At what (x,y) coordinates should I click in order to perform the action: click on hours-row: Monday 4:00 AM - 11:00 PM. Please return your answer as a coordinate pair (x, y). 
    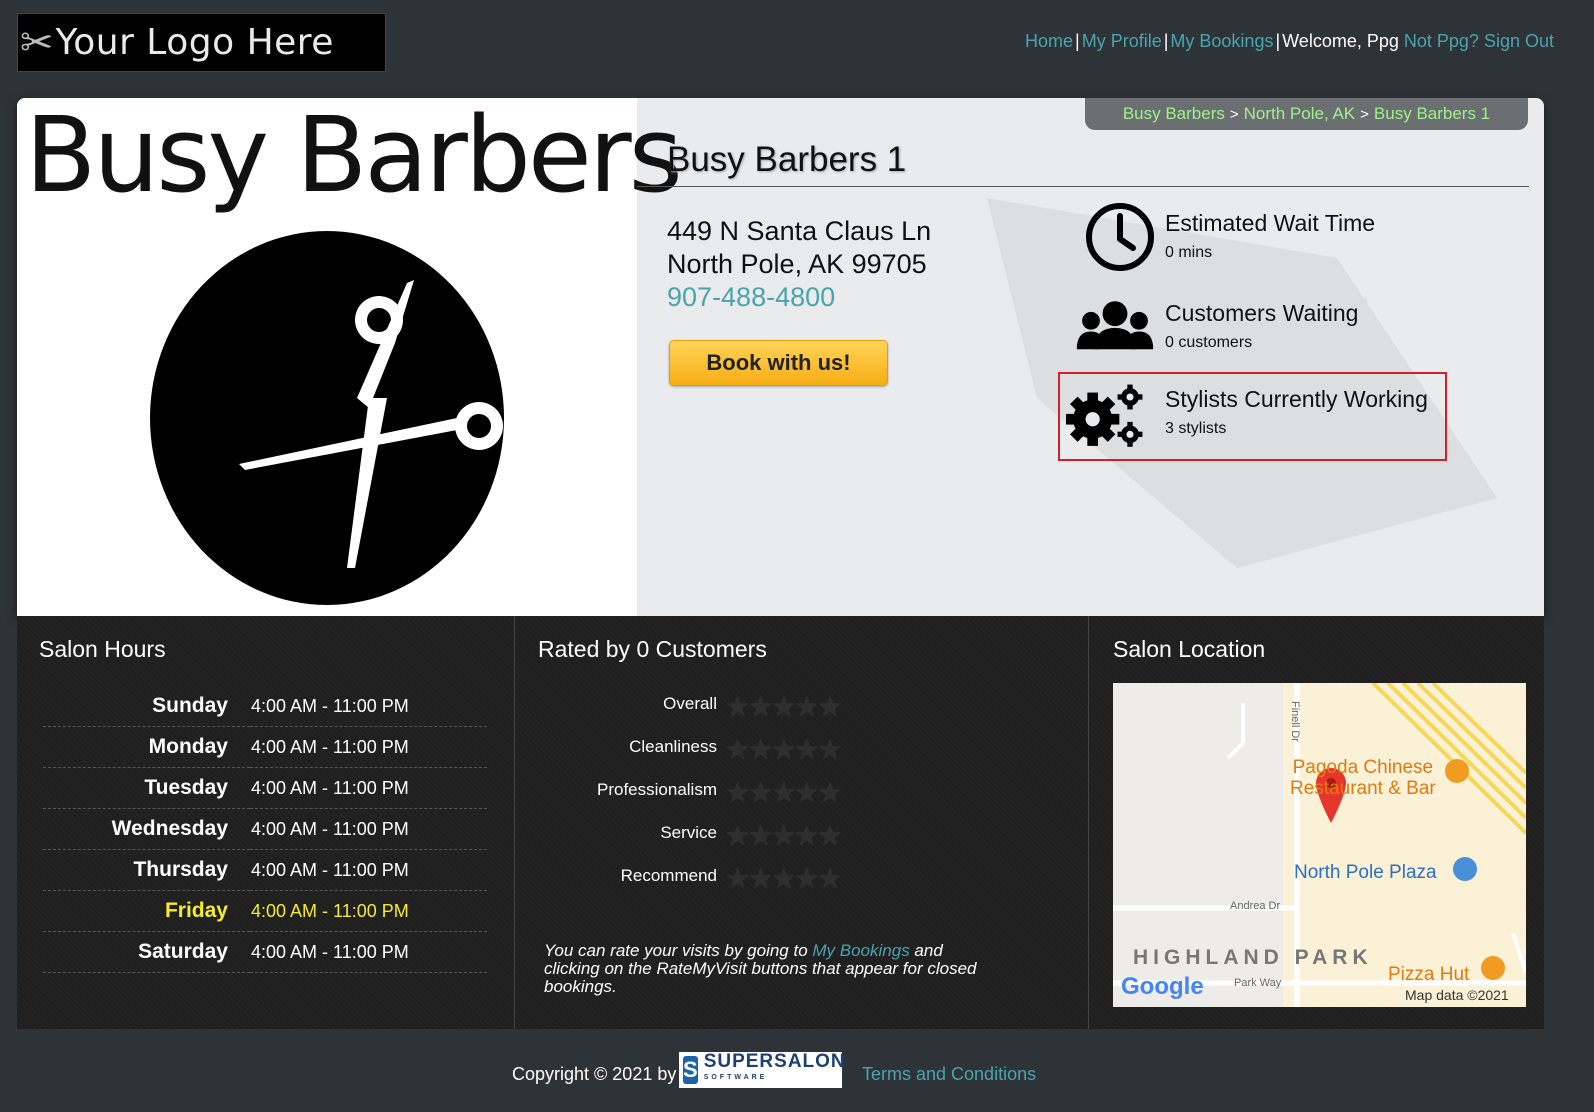
    Looking at the image, I should click on (265, 747).